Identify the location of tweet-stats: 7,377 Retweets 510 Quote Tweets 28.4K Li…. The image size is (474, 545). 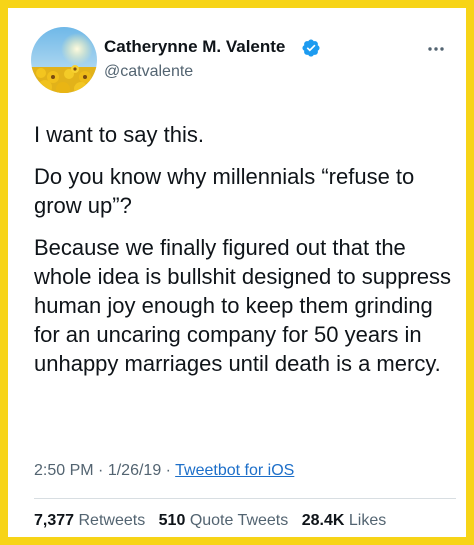
(214, 521).